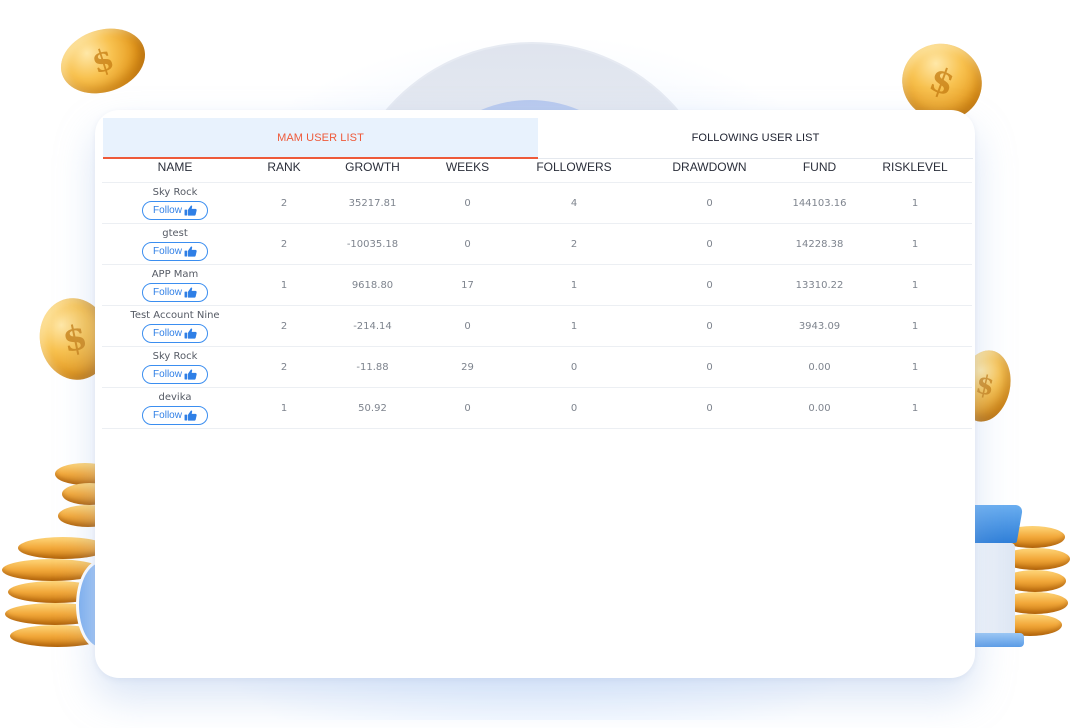 Image resolution: width=1070 pixels, height=728 pixels. What do you see at coordinates (175, 167) in the screenshot?
I see `column-header-name: NAME` at bounding box center [175, 167].